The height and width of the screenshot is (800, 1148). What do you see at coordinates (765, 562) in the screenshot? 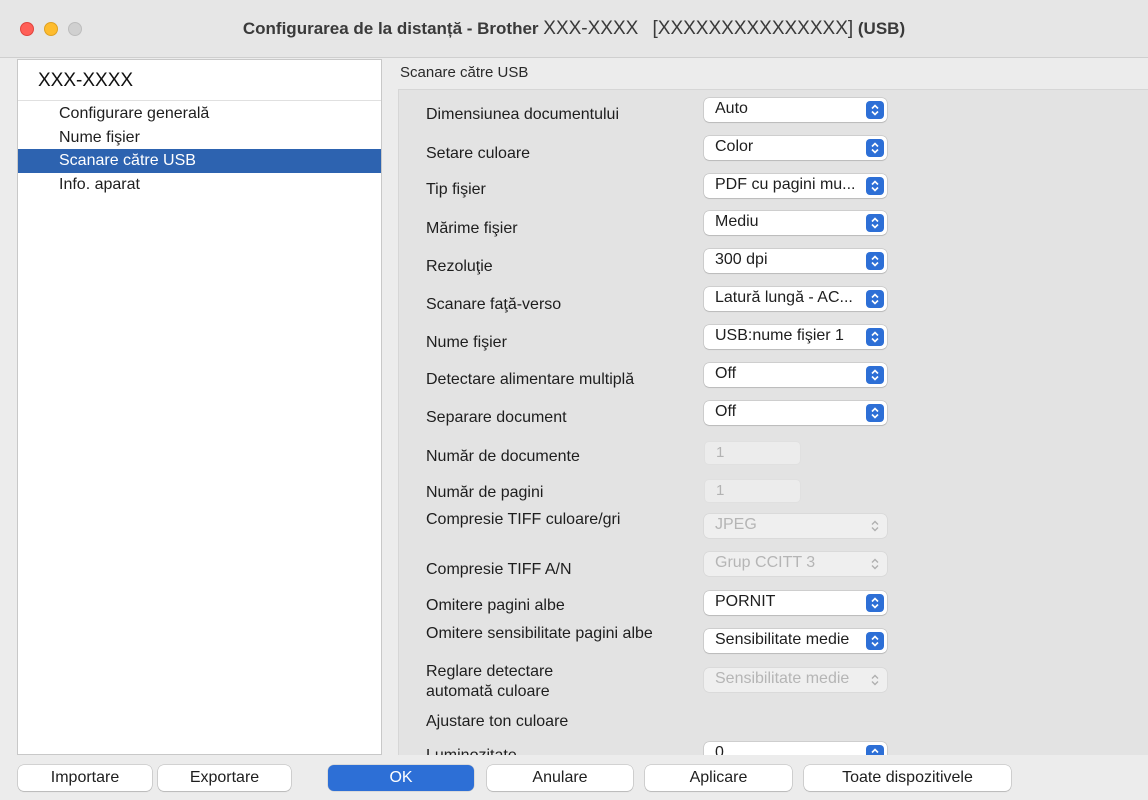
I see `tiff-bw-compression-value: Grup CCITT 3` at bounding box center [765, 562].